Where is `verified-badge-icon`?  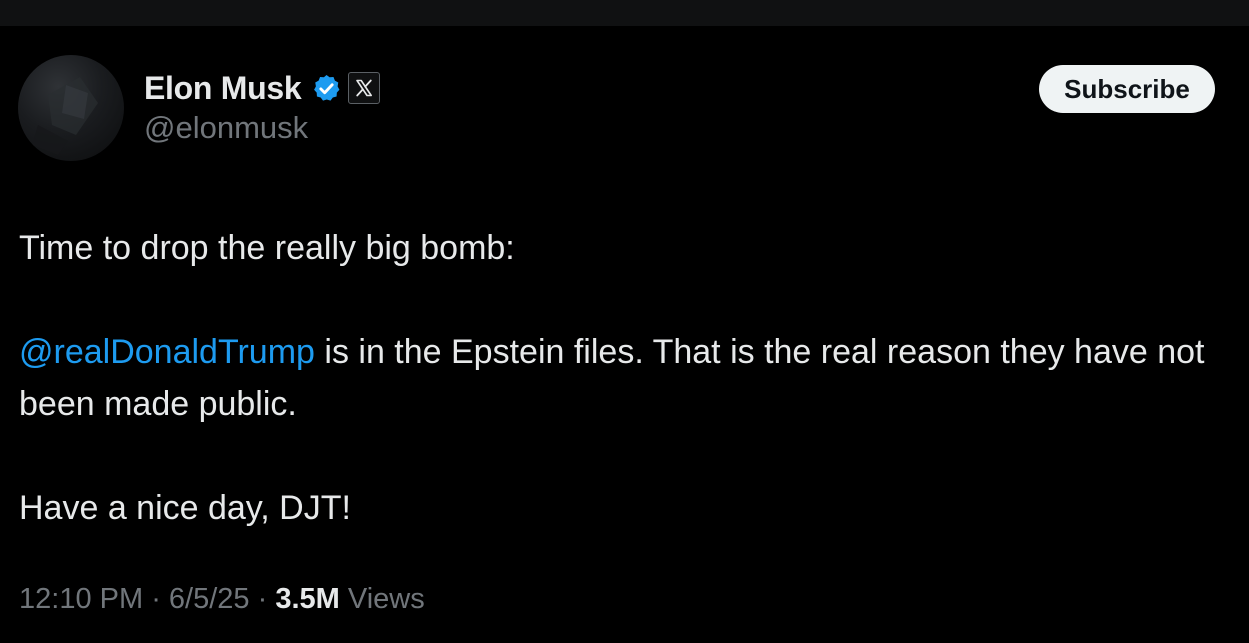 verified-badge-icon is located at coordinates (326, 88).